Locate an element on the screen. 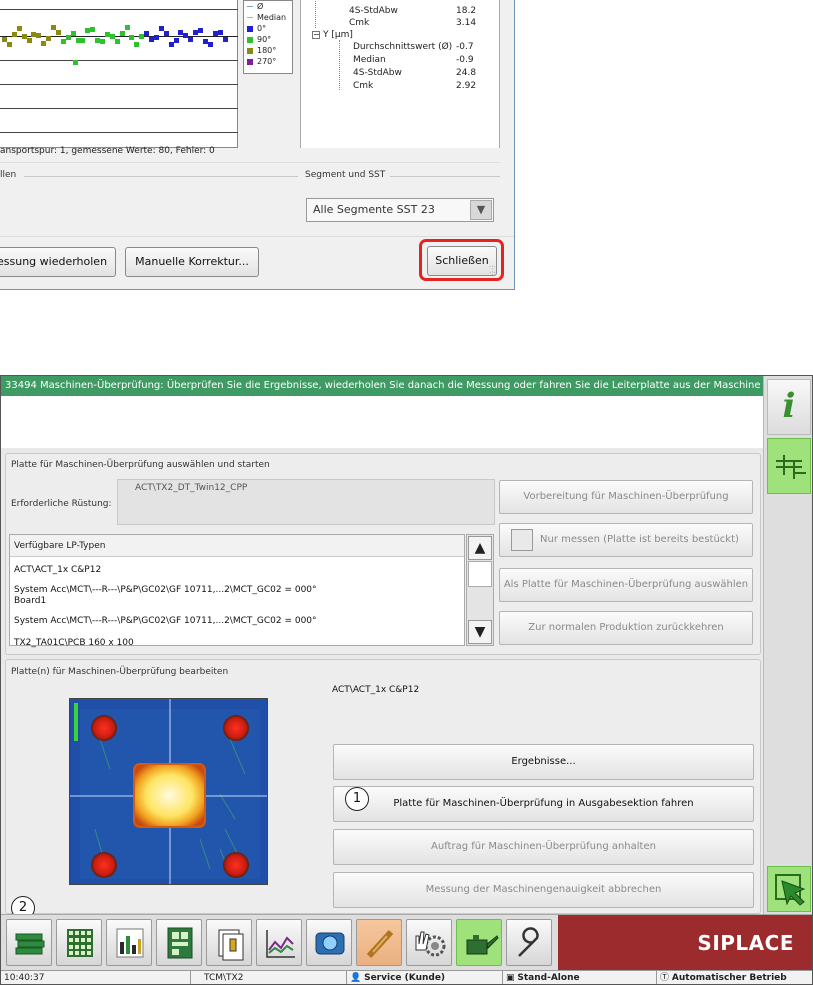 The height and width of the screenshot is (985, 813). taskbar-button-camera is located at coordinates (329, 942).